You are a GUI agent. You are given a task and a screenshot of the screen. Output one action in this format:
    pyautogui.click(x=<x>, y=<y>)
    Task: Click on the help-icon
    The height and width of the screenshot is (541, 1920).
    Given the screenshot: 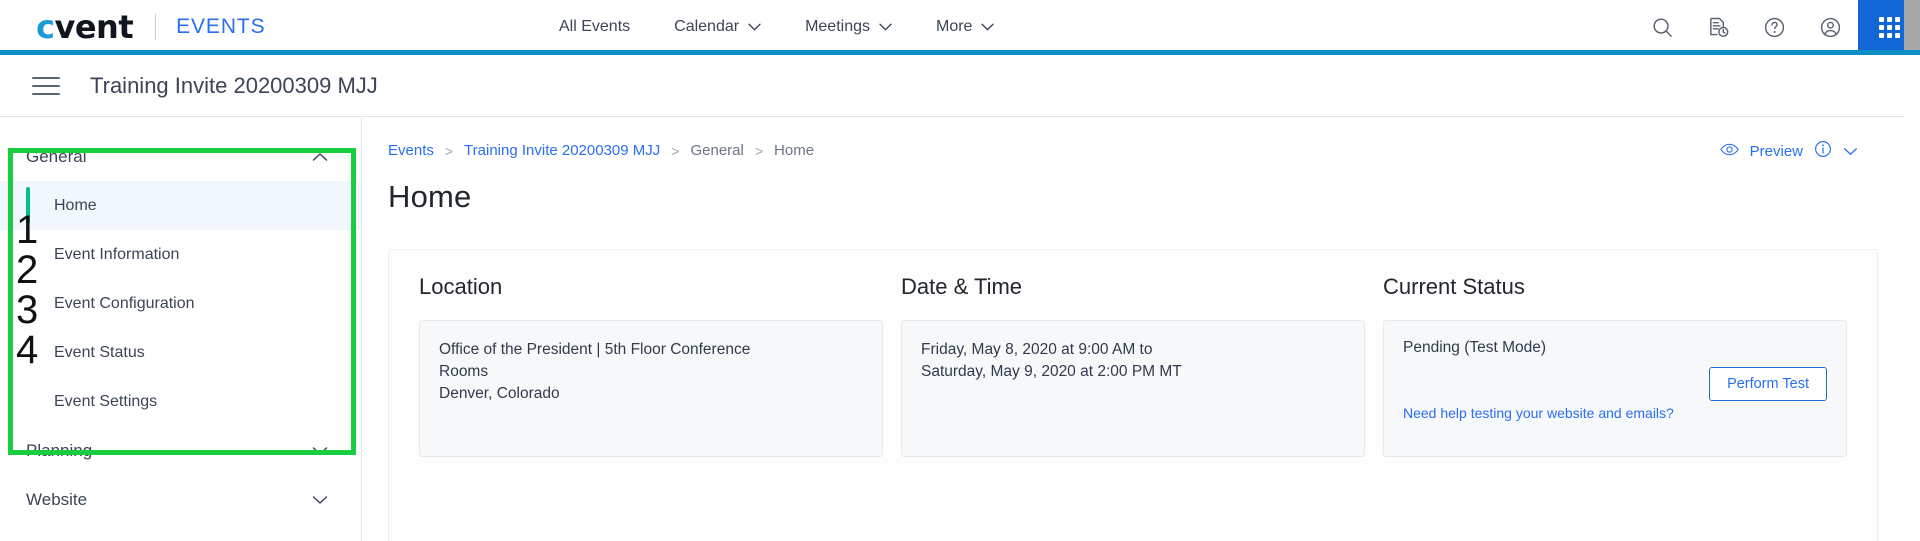 What is the action you would take?
    pyautogui.click(x=1774, y=27)
    